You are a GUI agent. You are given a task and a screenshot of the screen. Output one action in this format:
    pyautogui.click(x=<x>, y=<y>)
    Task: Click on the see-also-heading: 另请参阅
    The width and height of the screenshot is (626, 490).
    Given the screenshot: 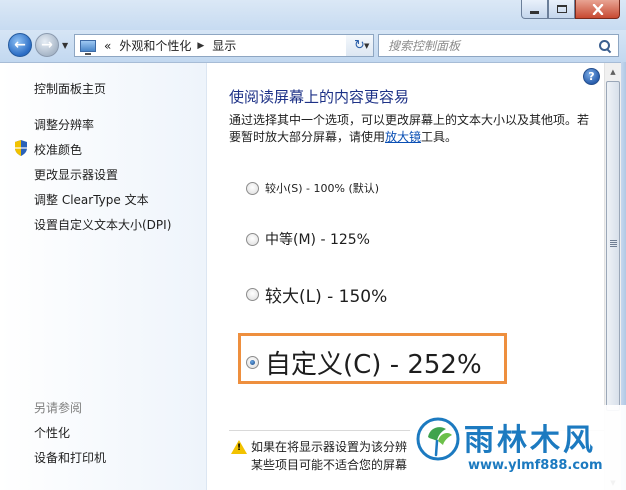 What is the action you would take?
    pyautogui.click(x=58, y=408)
    